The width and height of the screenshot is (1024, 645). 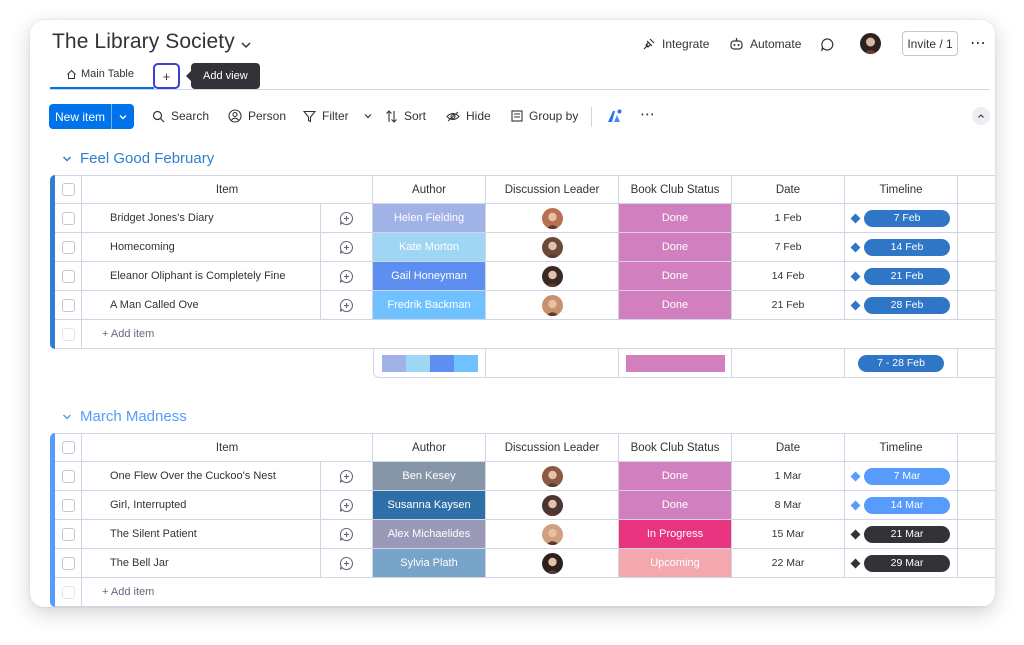 What do you see at coordinates (907, 305) in the screenshot?
I see `timeline-pill: 28 Feb` at bounding box center [907, 305].